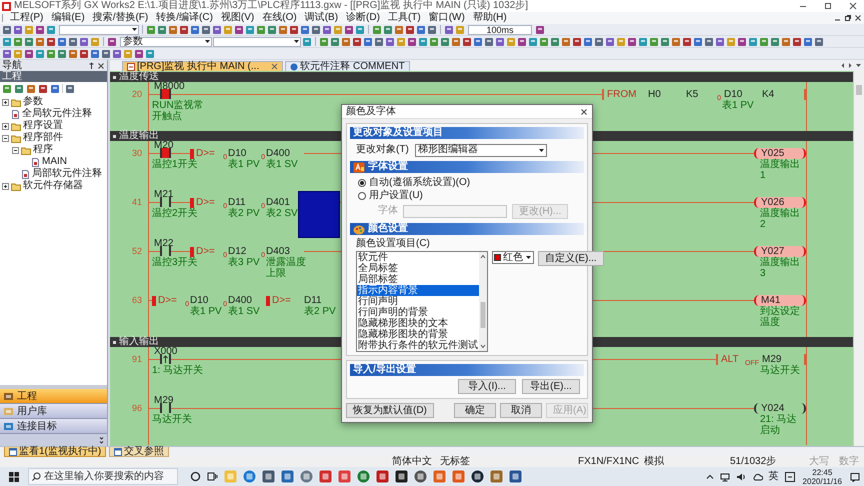 The image size is (864, 486). I want to click on target-combo: 梯形图编辑器, so click(480, 150).